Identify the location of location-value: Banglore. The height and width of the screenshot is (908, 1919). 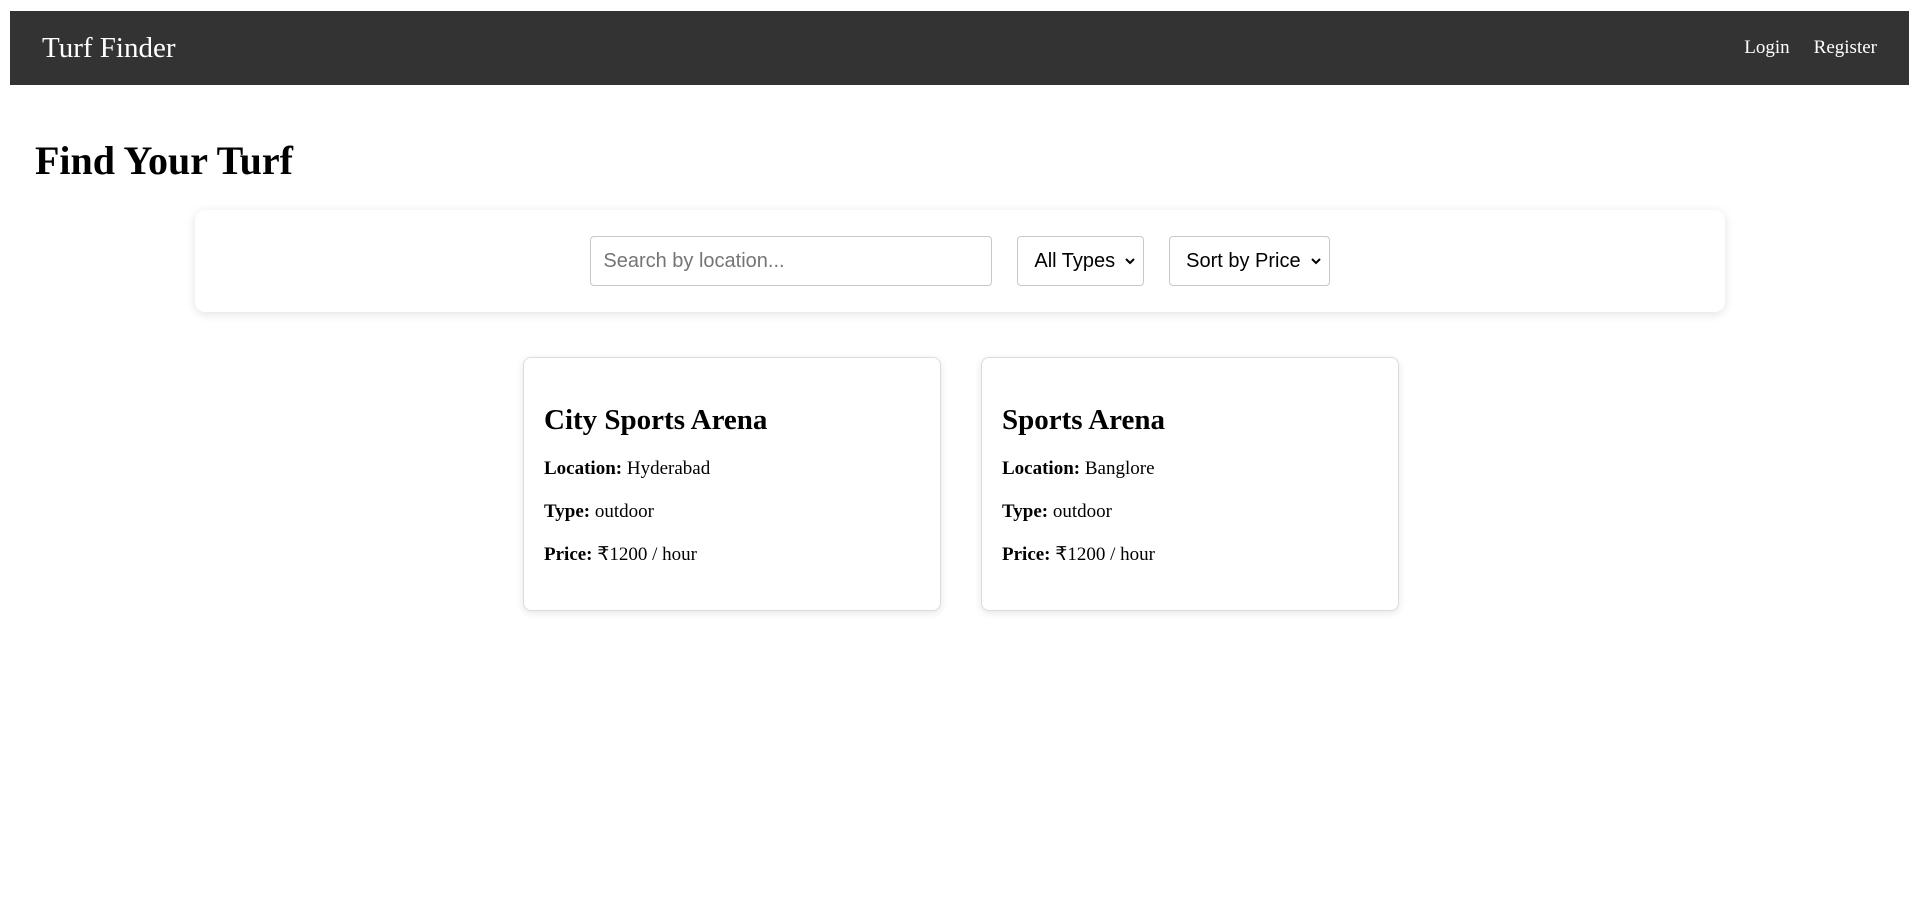
(1119, 468).